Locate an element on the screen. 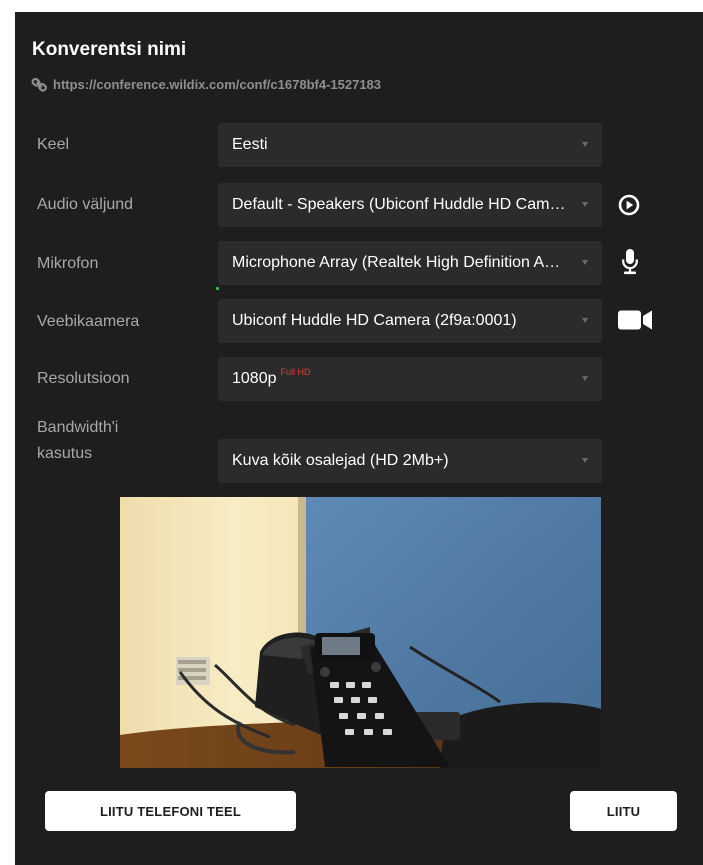  bandwidth-label: Bandwidth'i kasutus is located at coordinates (78, 440).